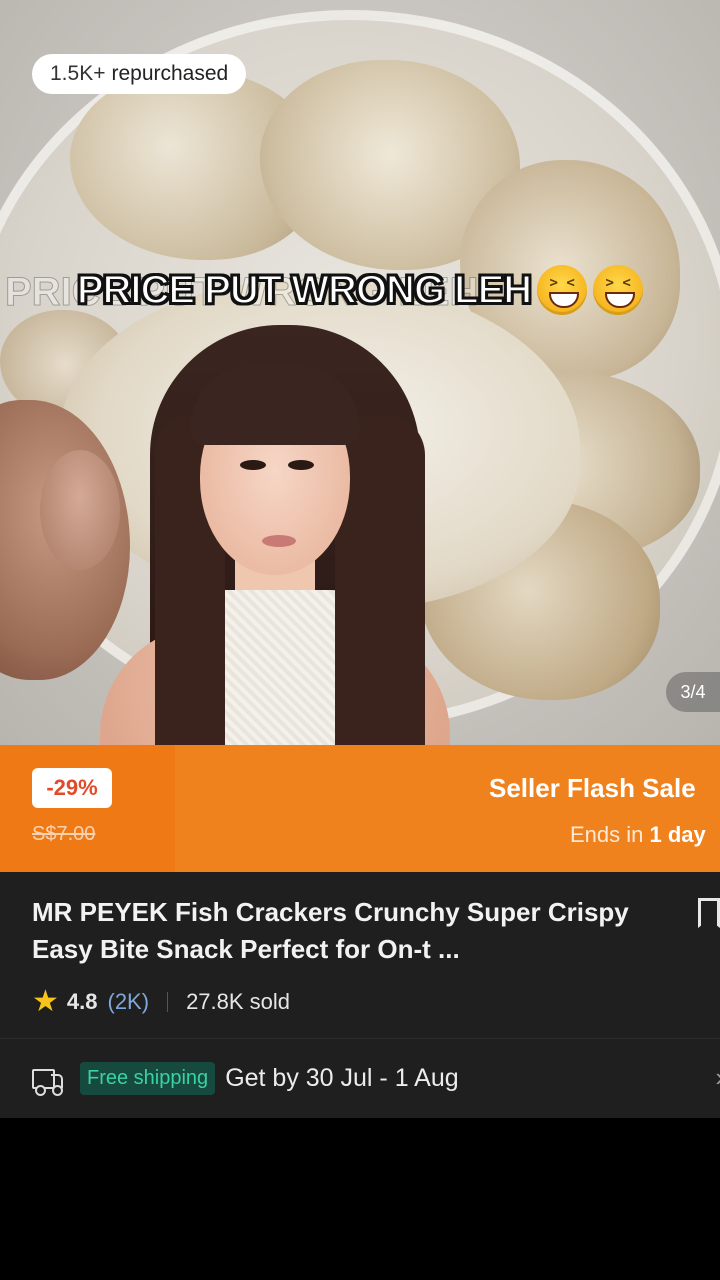  Describe the element at coordinates (279, 541) in the screenshot. I see `lips` at that location.